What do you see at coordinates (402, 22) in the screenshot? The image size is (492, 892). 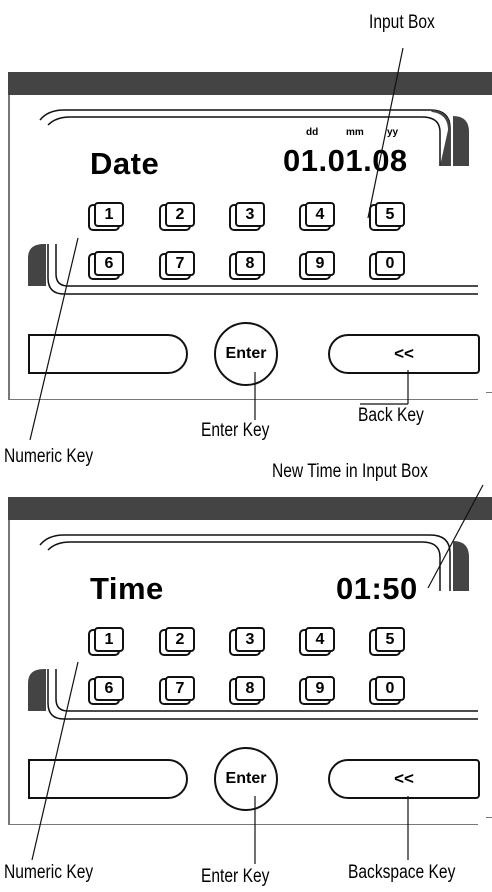 I see `callout-input-box: Input Box` at bounding box center [402, 22].